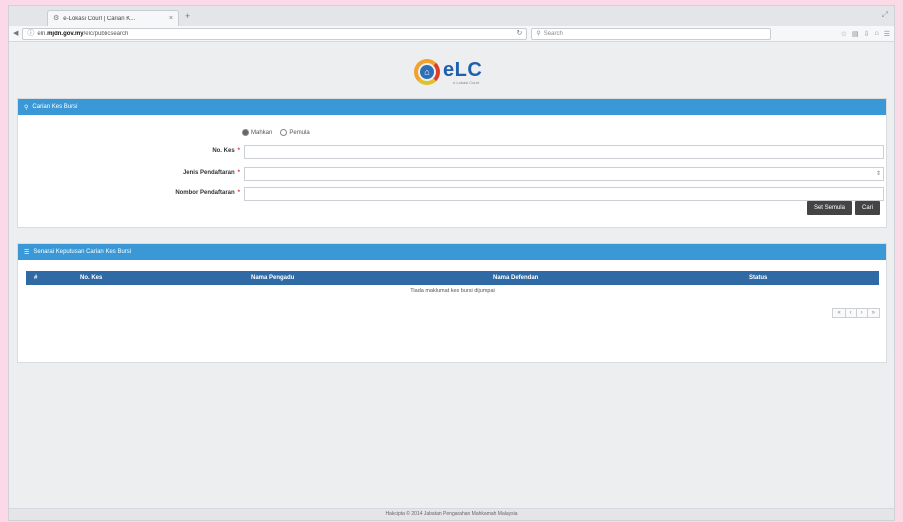 This screenshot has height=522, width=903. Describe the element at coordinates (257, 132) in the screenshot. I see `radio-option-1: Mahkan` at that location.